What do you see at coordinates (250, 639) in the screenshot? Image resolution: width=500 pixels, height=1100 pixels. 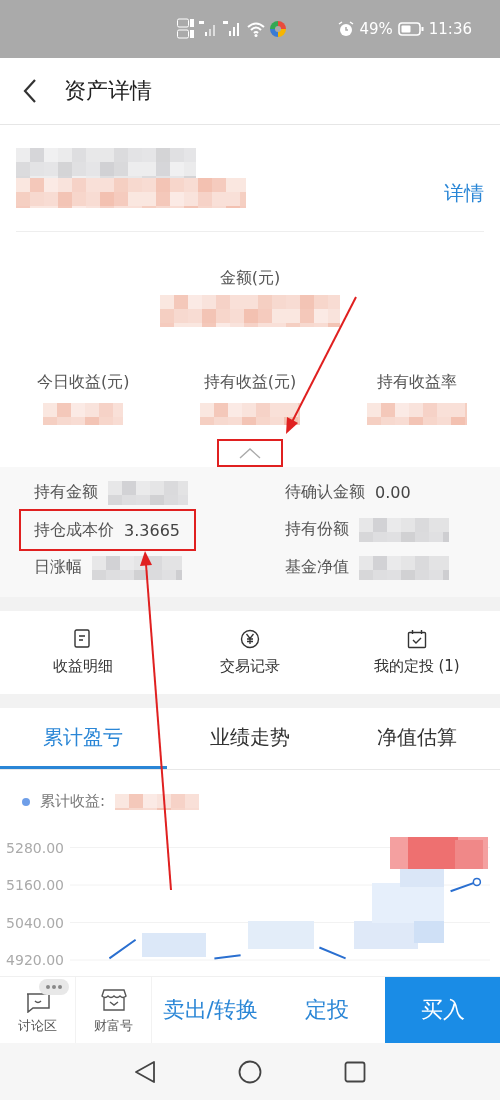 I see `yen-coin-icon` at bounding box center [250, 639].